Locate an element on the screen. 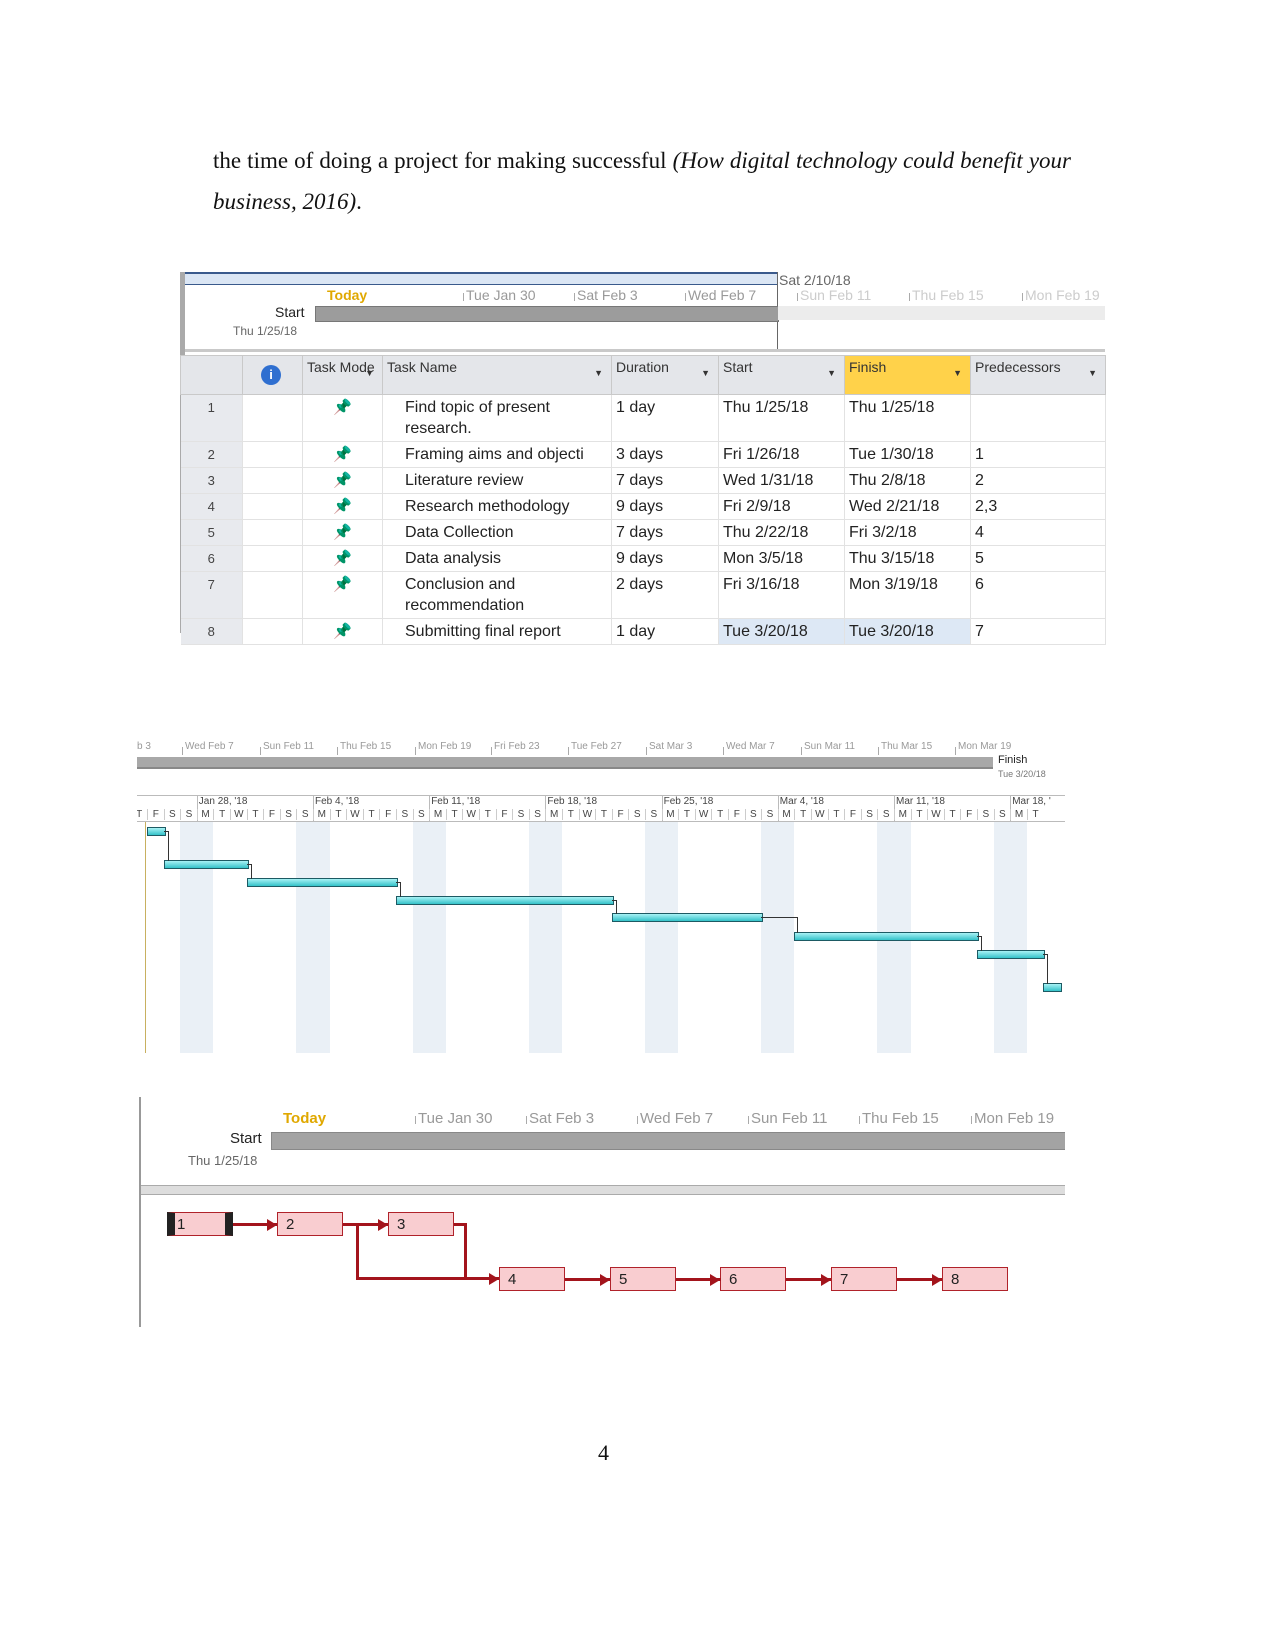 This screenshot has height=1650, width=1275. gantt-bar is located at coordinates (505, 900).